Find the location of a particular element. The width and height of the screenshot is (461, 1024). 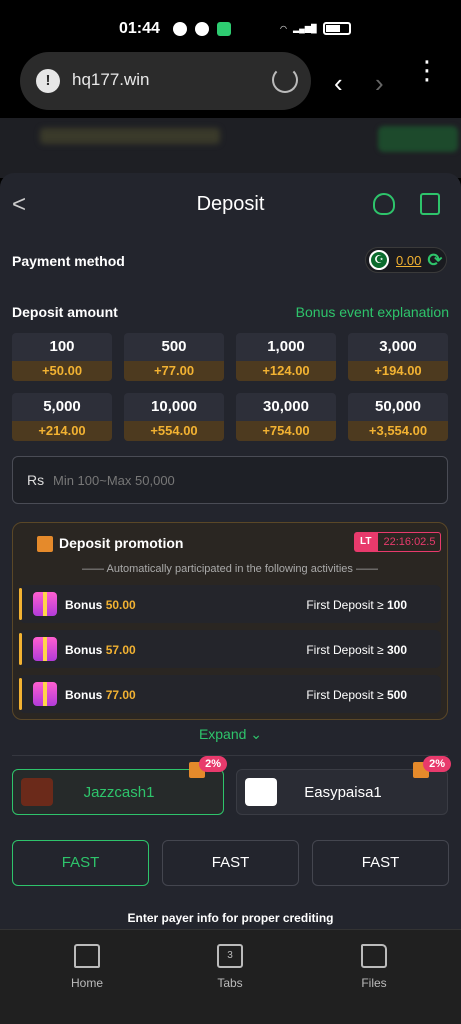

nav-home: Home is located at coordinates (87, 967).